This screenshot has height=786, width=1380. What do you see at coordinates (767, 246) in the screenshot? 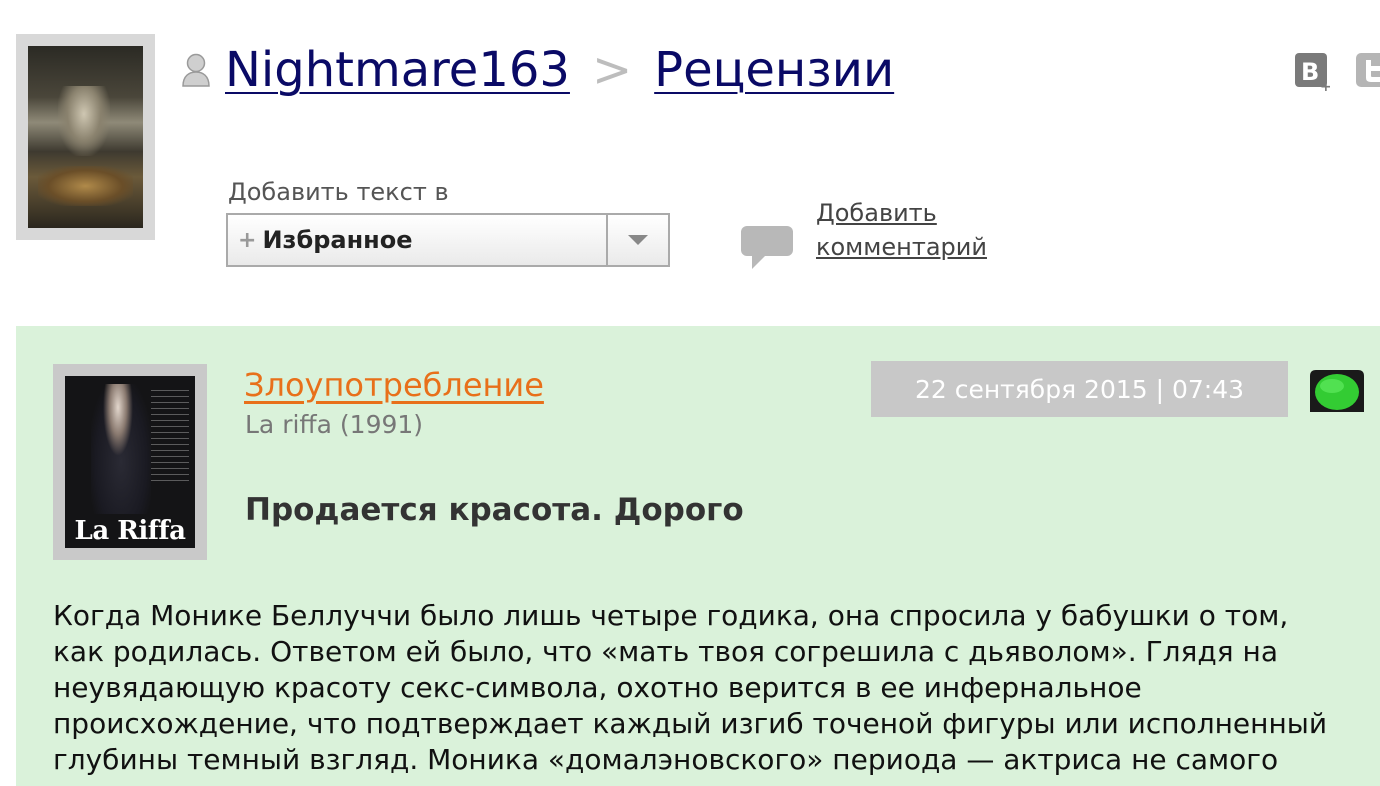
I see `comment-icon` at bounding box center [767, 246].